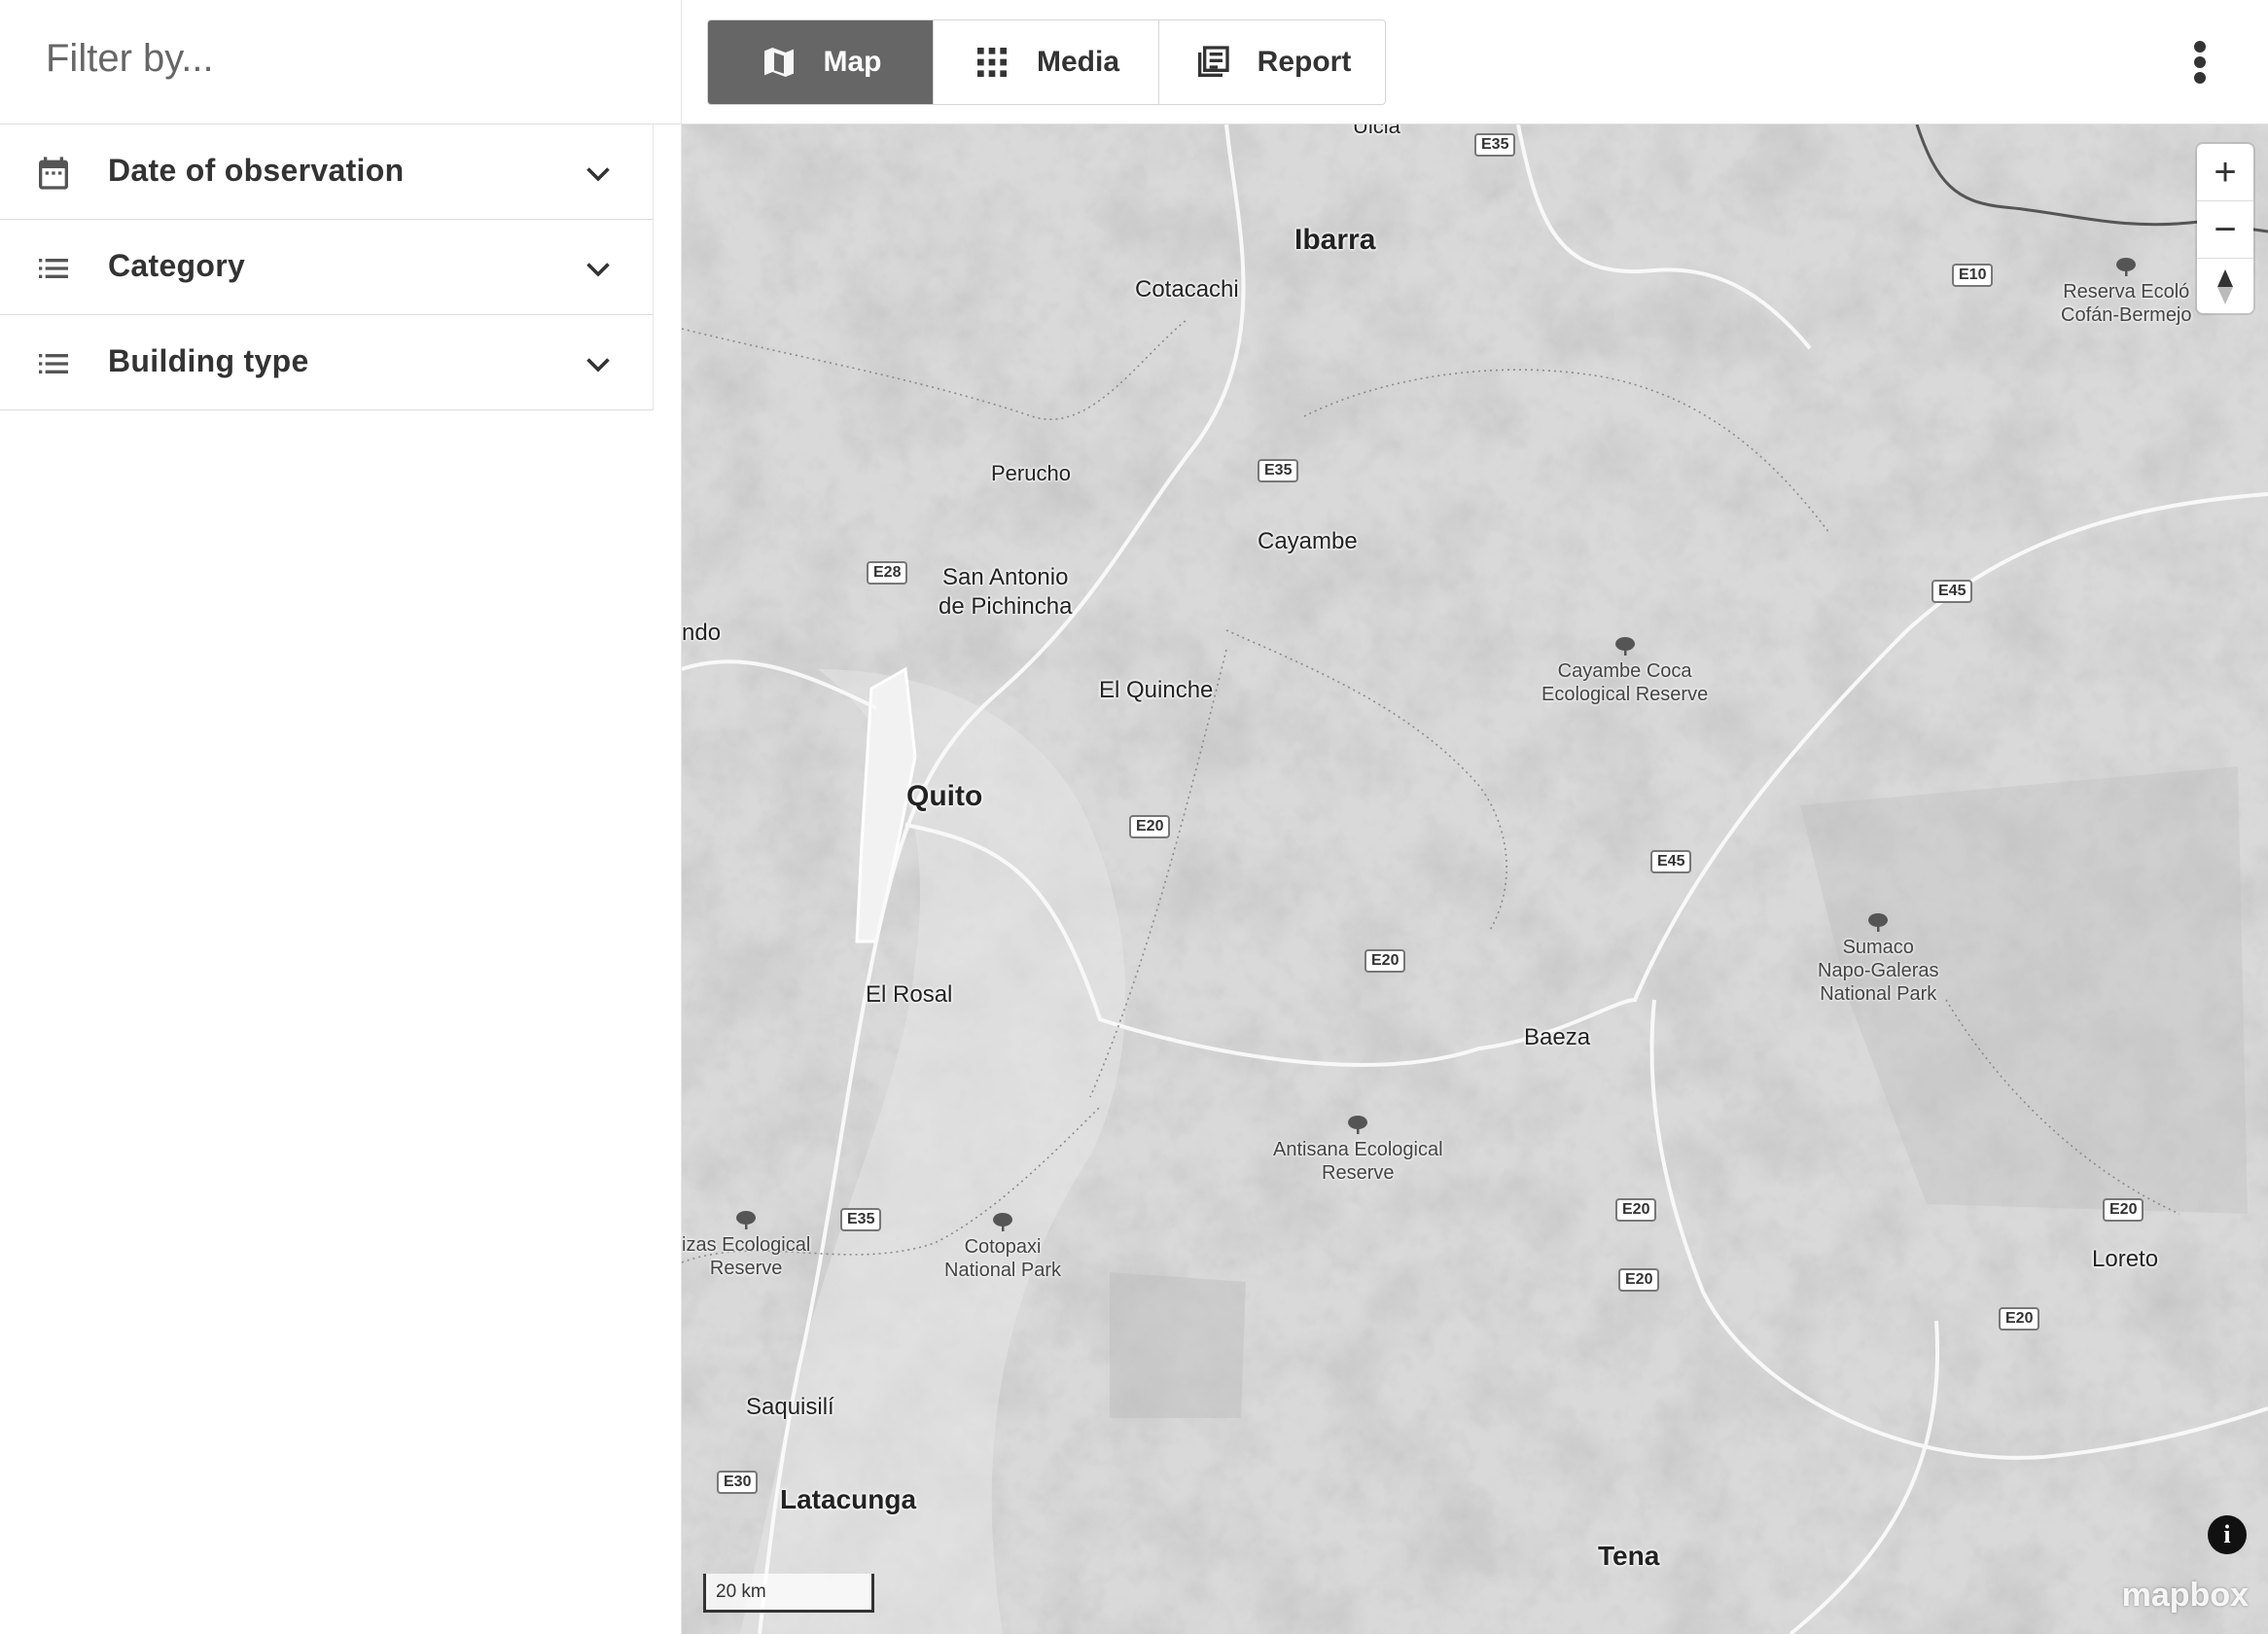 This screenshot has height=1634, width=2268. I want to click on tab-media: Media, so click(1046, 62).